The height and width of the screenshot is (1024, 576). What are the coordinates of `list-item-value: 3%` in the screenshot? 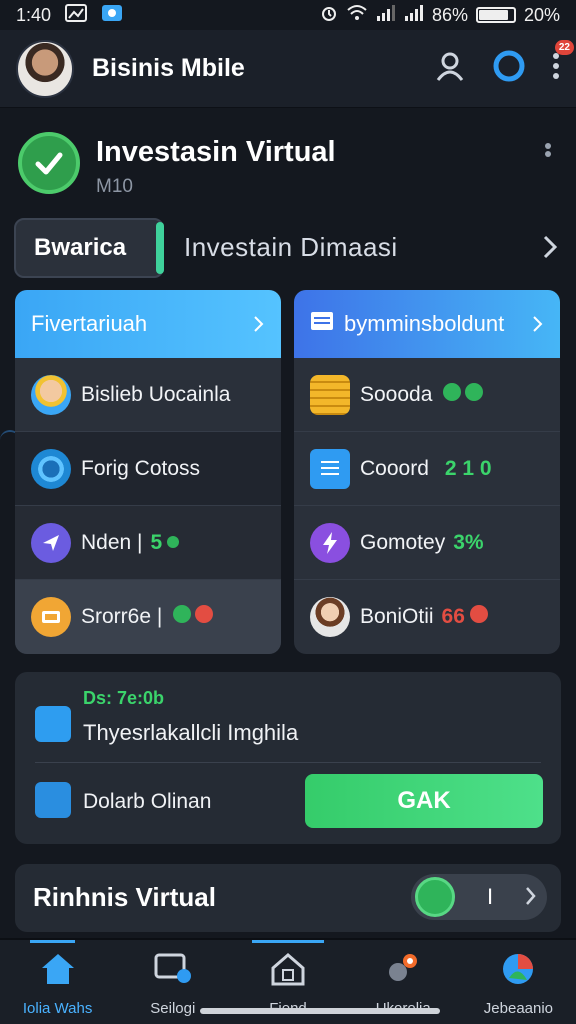 It's located at (468, 542).